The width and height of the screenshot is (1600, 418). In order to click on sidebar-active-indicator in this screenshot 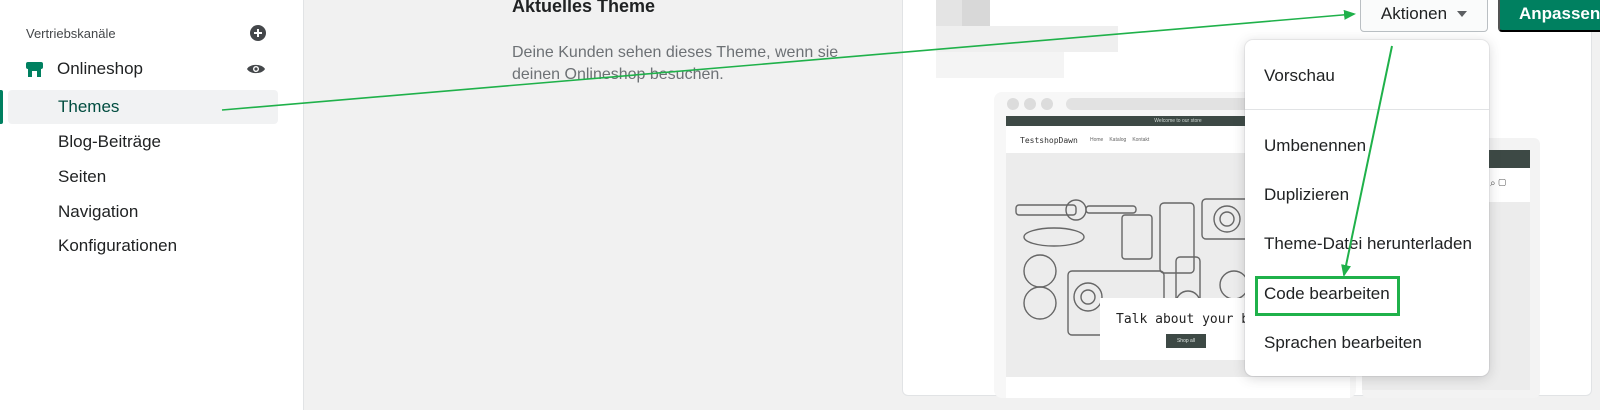, I will do `click(1, 107)`.